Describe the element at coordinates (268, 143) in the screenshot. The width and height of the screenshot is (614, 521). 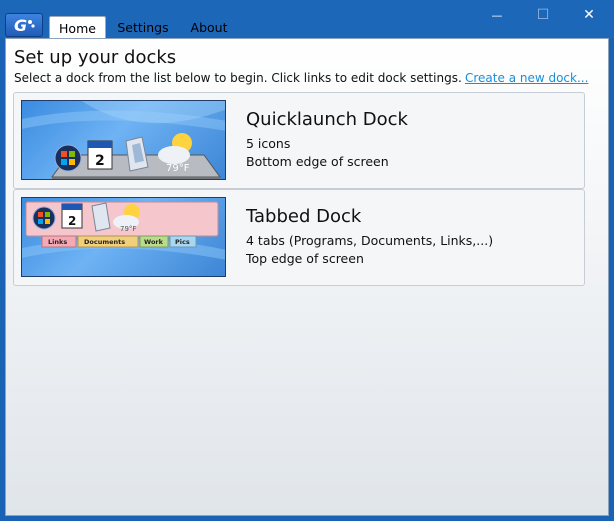
I see `dock-detail: 5 icons` at that location.